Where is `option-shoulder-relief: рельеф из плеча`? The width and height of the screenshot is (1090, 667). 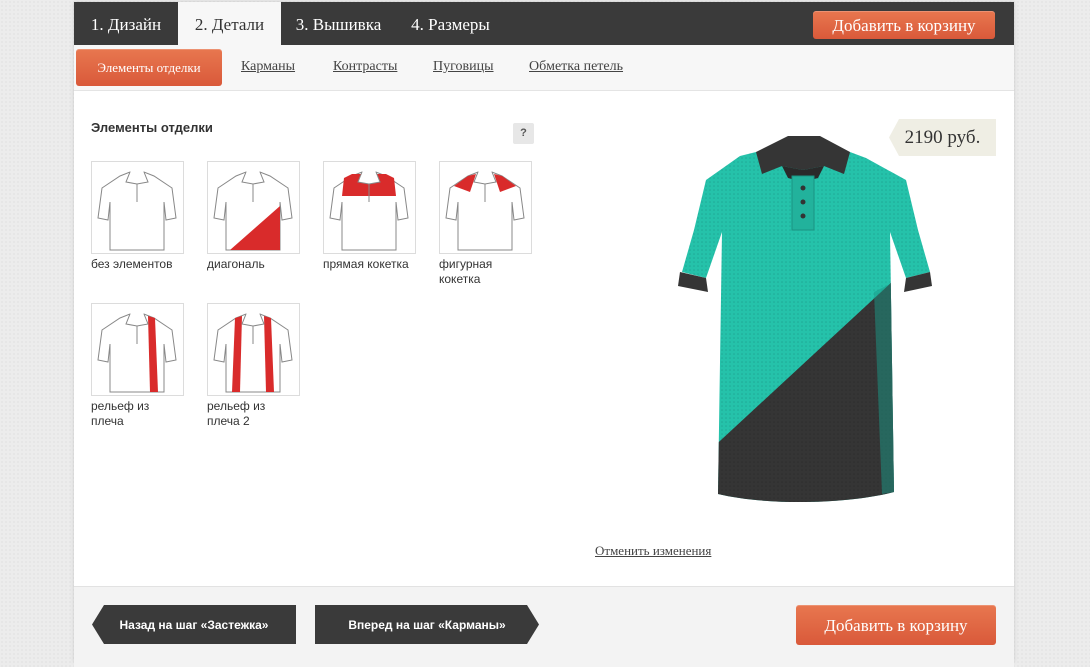 option-shoulder-relief: рельеф из плеча is located at coordinates (137, 366).